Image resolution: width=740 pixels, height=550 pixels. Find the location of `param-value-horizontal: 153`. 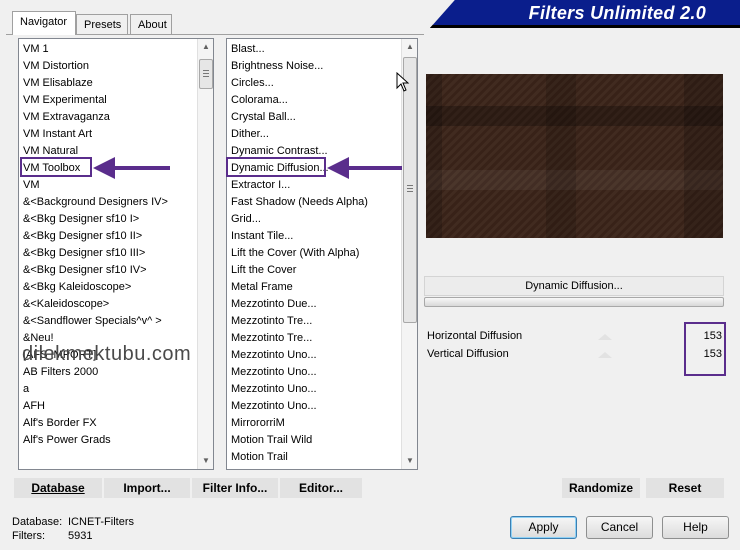

param-value-horizontal: 153 is located at coordinates (706, 336).